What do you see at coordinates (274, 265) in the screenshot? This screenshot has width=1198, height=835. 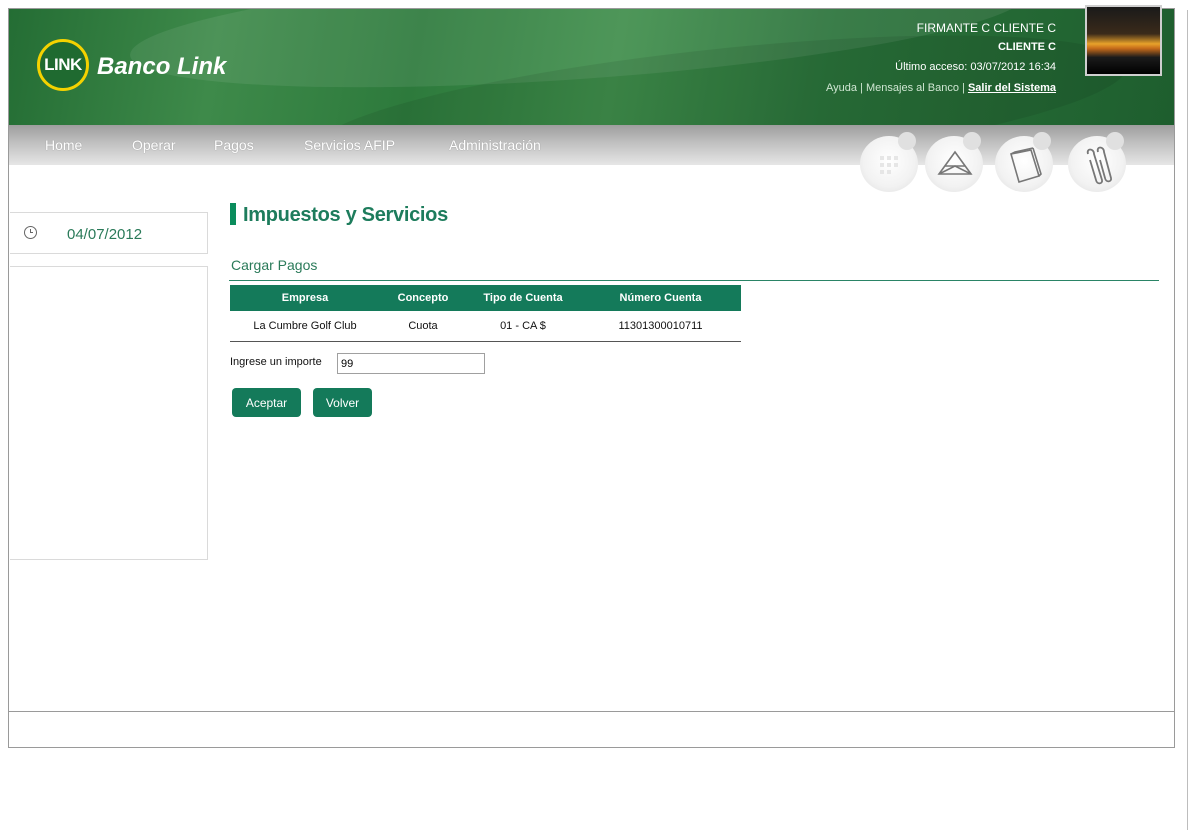 I see `section-label: Cargar Pagos` at bounding box center [274, 265].